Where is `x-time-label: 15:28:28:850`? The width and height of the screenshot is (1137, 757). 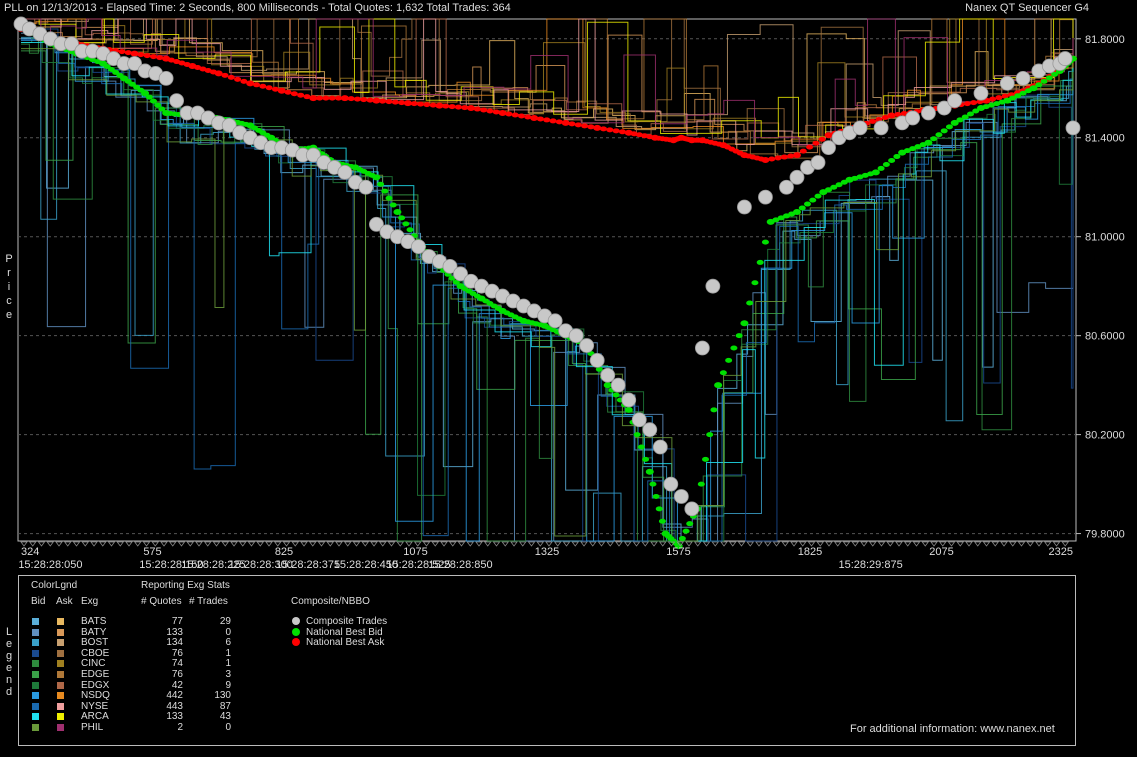
x-time-label: 15:28:28:850 is located at coordinates (460, 565).